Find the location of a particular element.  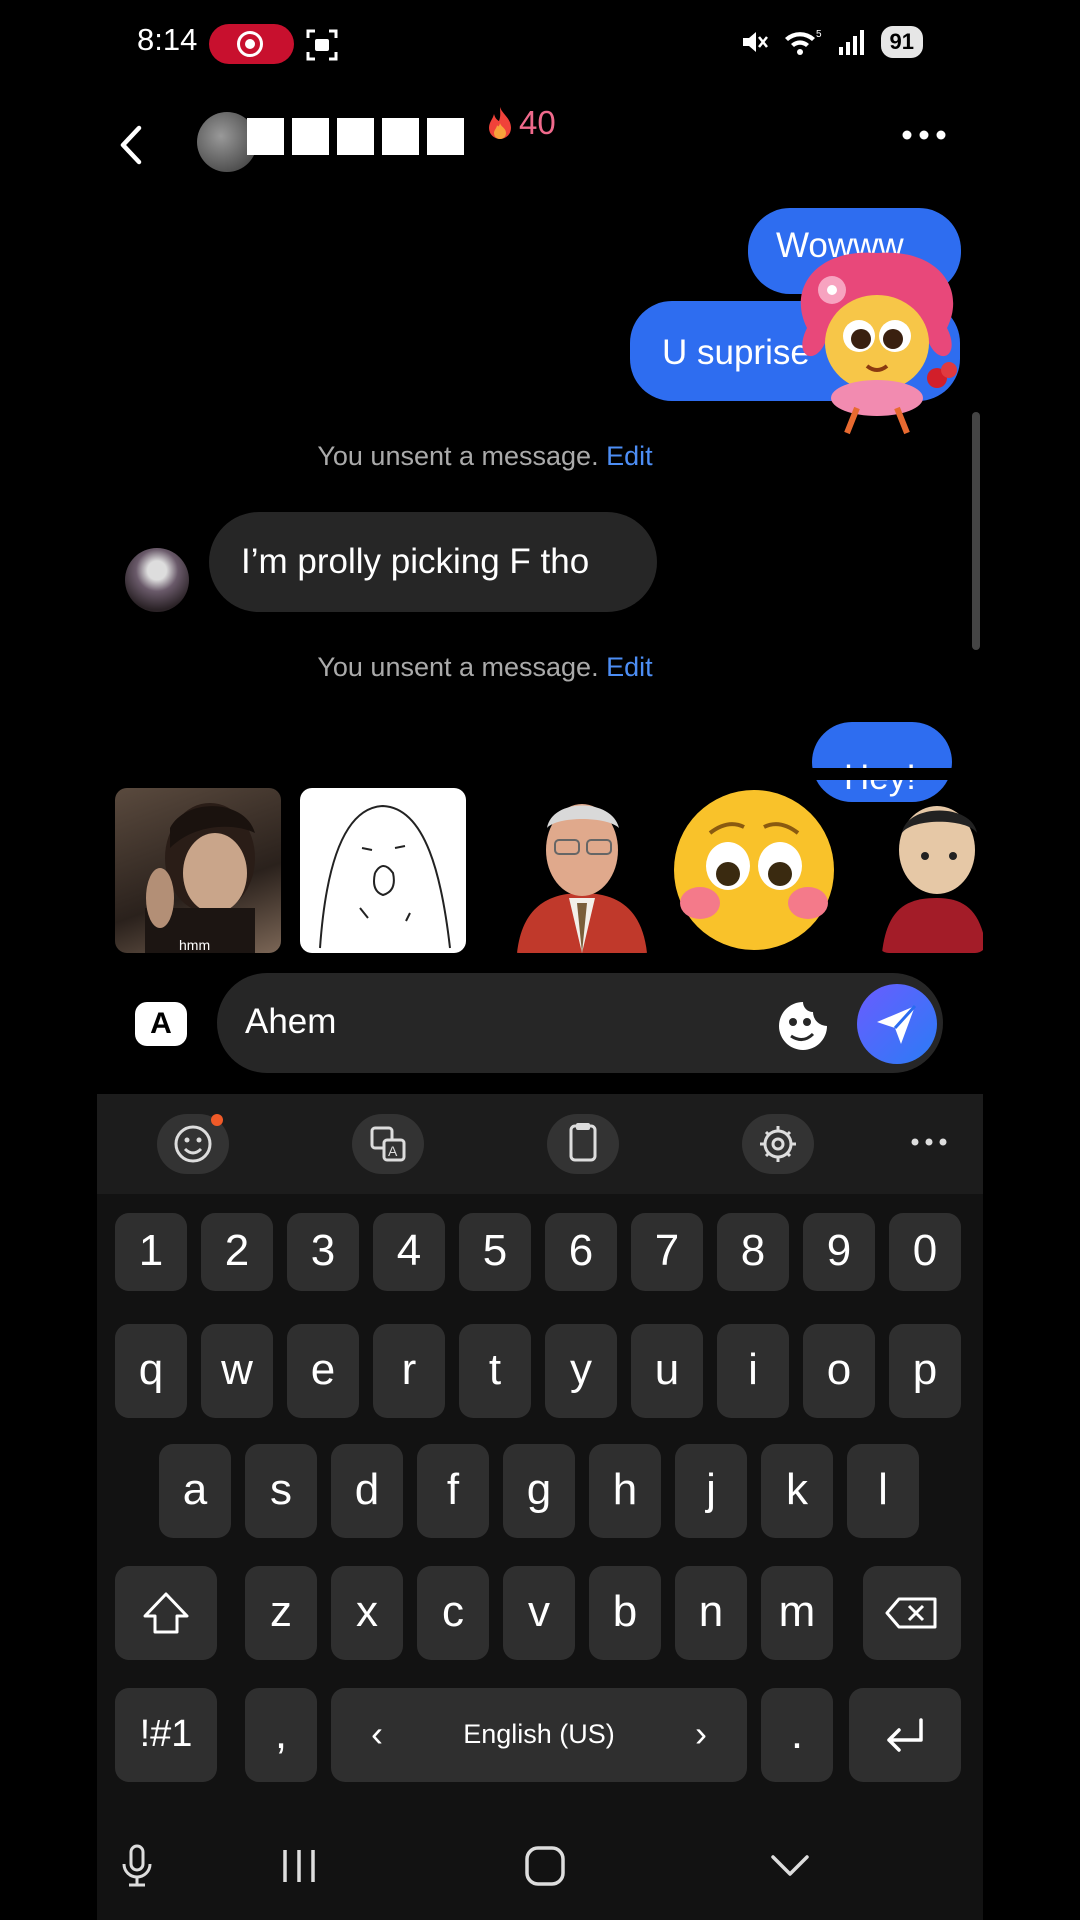

key: j is located at coordinates (711, 1491).